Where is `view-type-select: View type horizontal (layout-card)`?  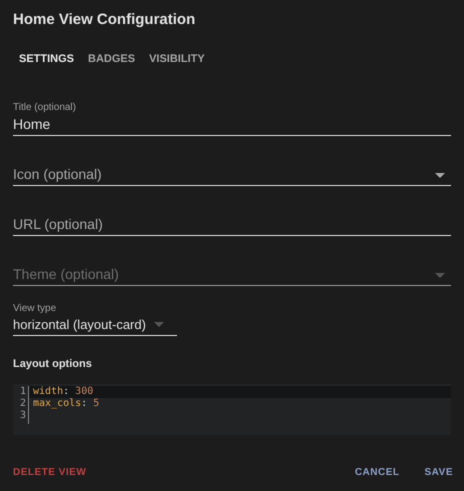
view-type-select: View type horizontal (layout-card) is located at coordinates (95, 319).